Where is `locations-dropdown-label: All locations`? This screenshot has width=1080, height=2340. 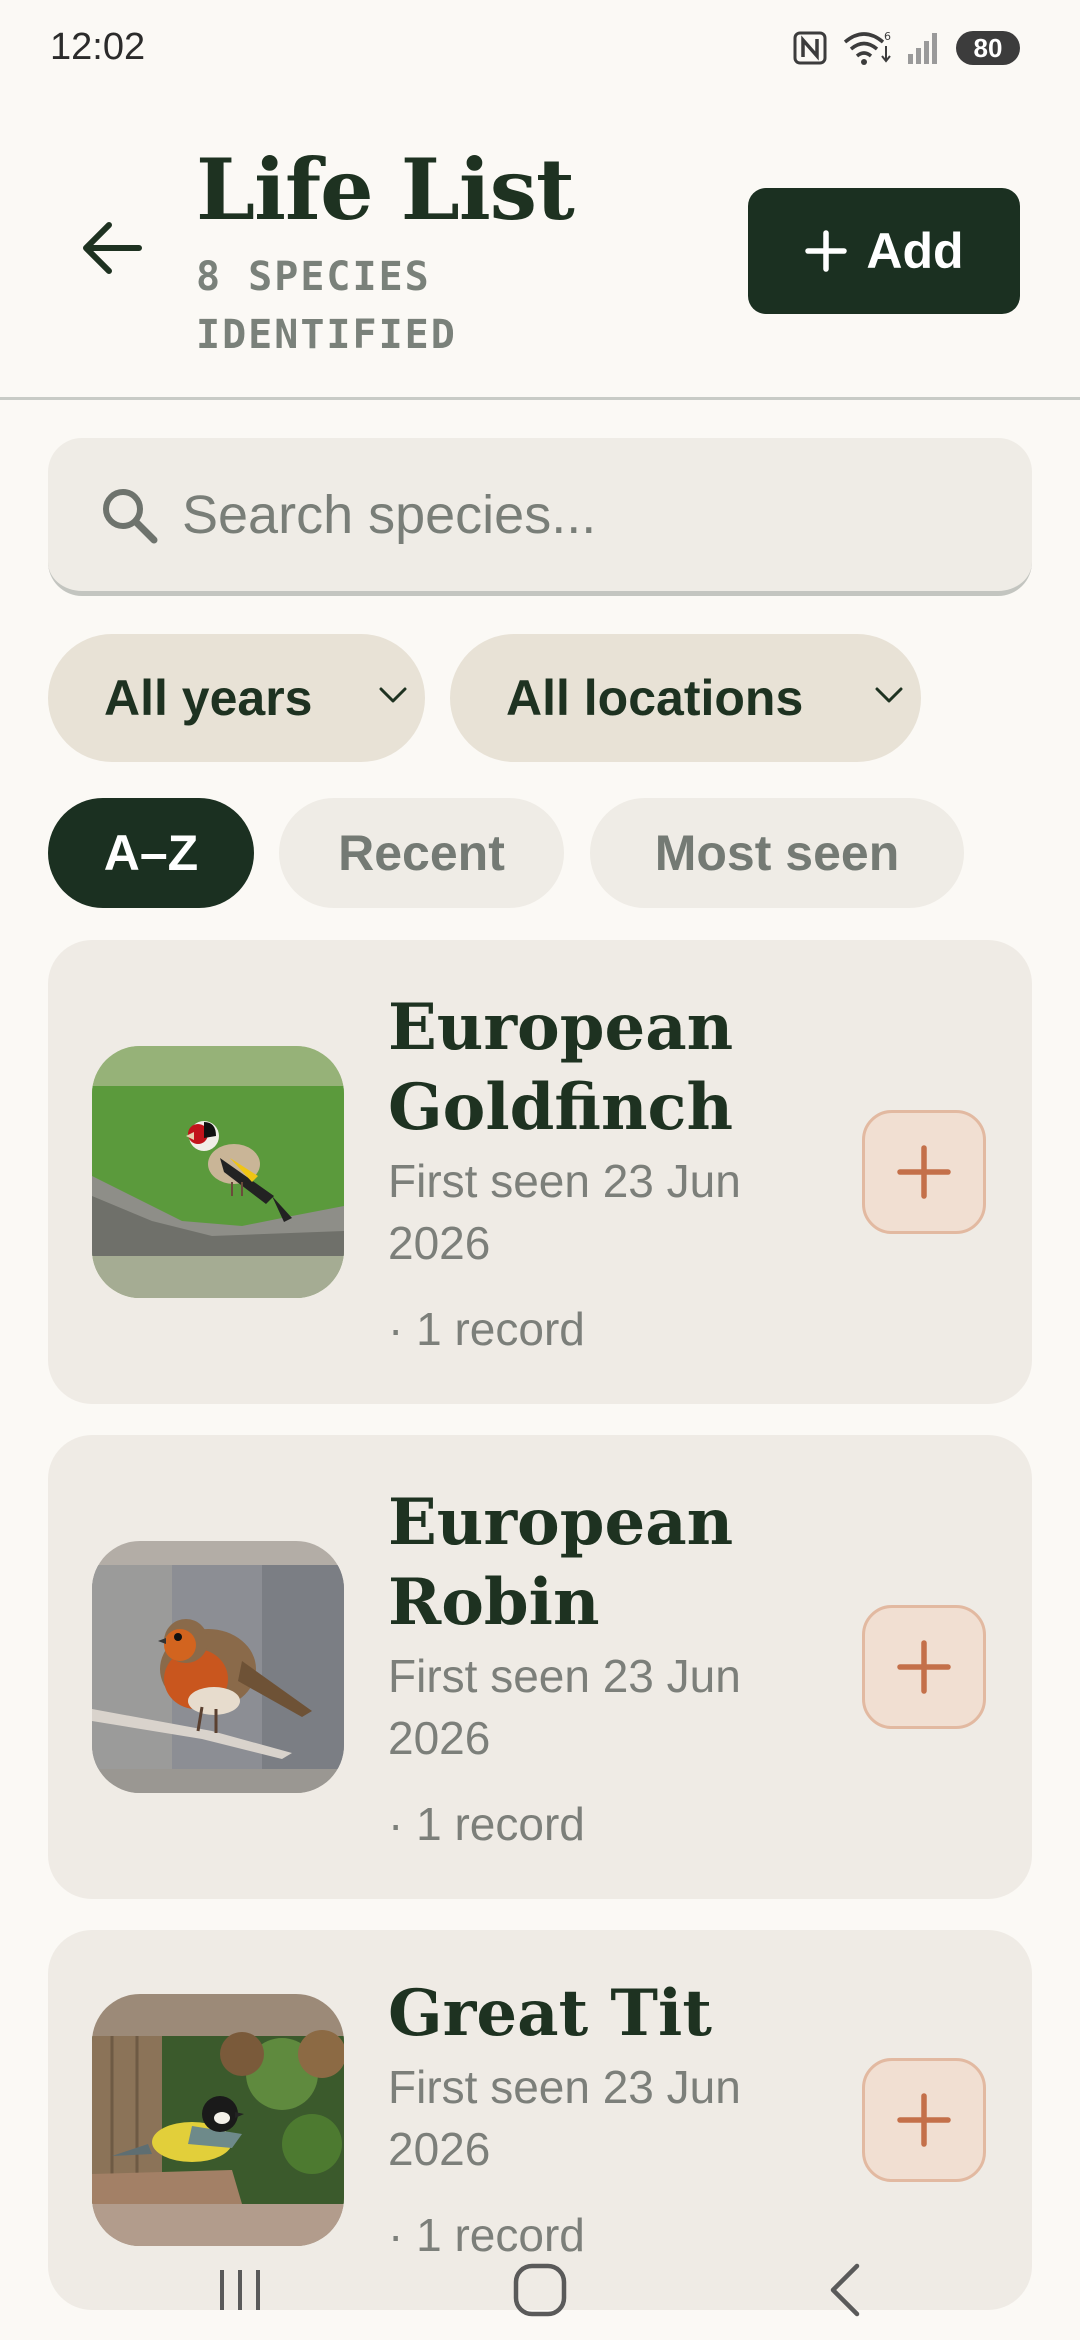
locations-dropdown-label: All locations is located at coordinates (655, 698).